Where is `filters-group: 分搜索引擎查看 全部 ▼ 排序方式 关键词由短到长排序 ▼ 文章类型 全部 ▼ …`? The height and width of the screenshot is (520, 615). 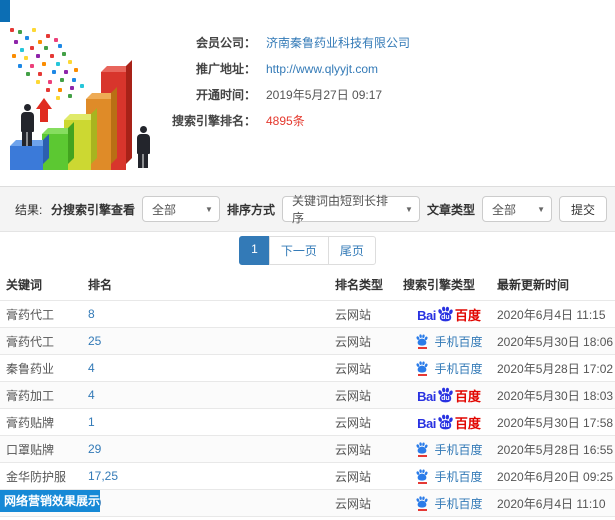
filters-group: 分搜索引擎查看 全部 ▼ 排序方式 关键词由短到长排序 ▼ 文章类型 全部 ▼ … is located at coordinates (328, 209).